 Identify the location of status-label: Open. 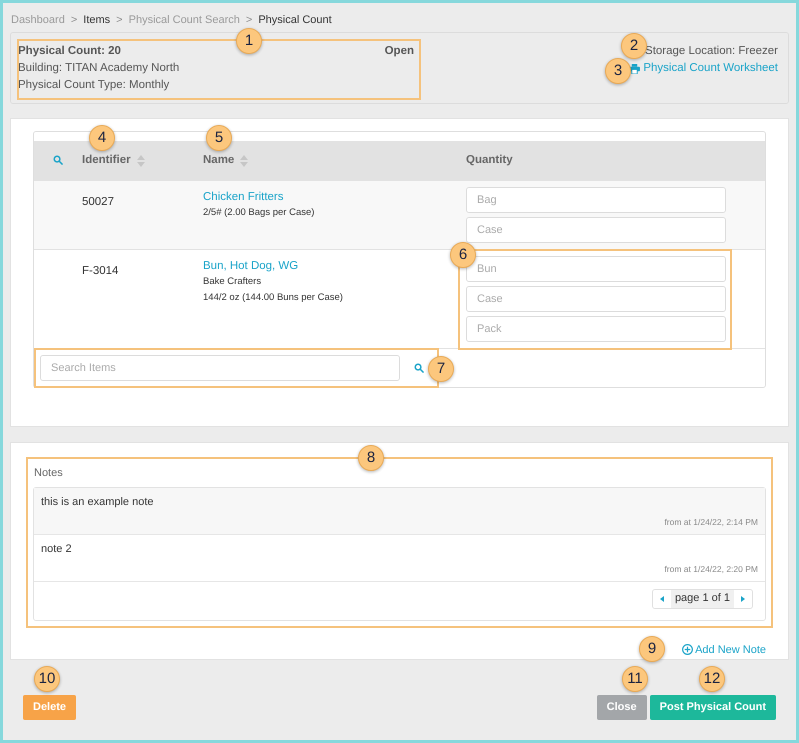
(399, 51).